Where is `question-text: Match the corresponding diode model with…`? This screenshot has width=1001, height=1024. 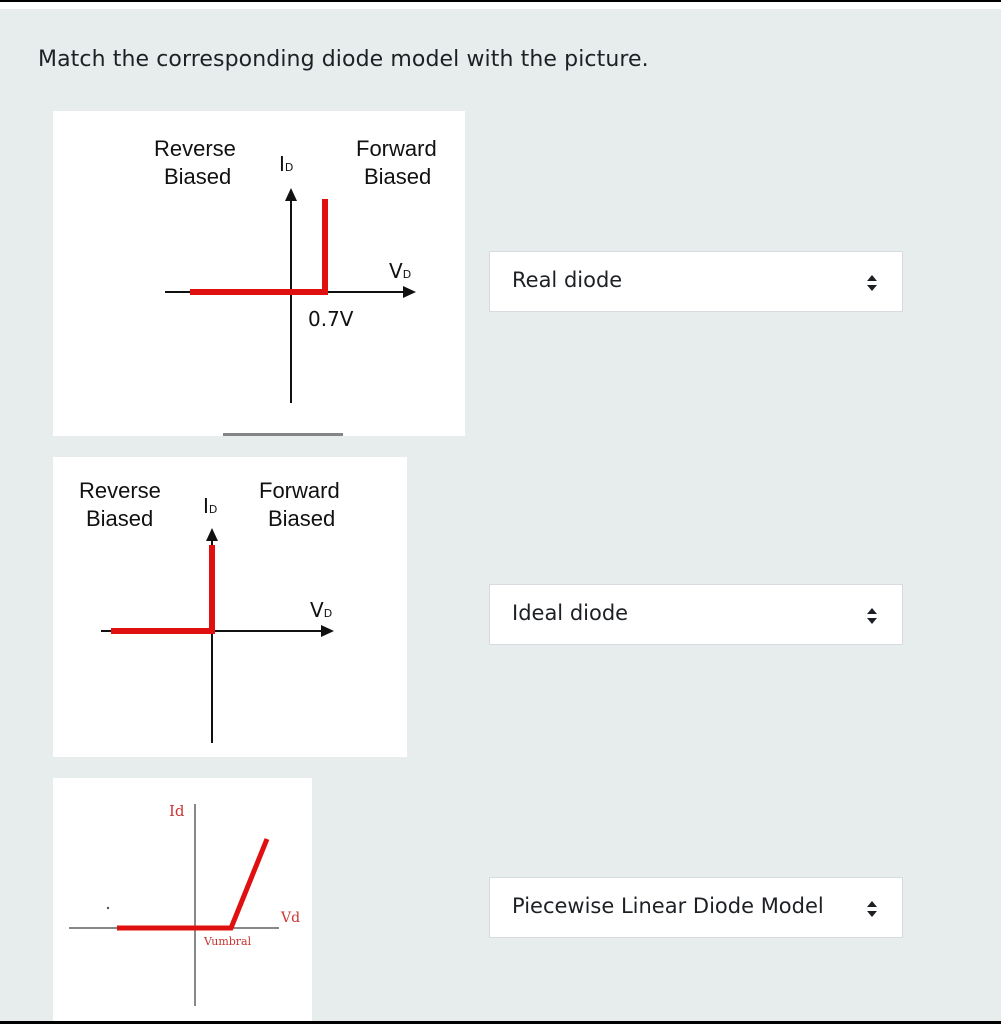 question-text: Match the corresponding diode model with… is located at coordinates (343, 59).